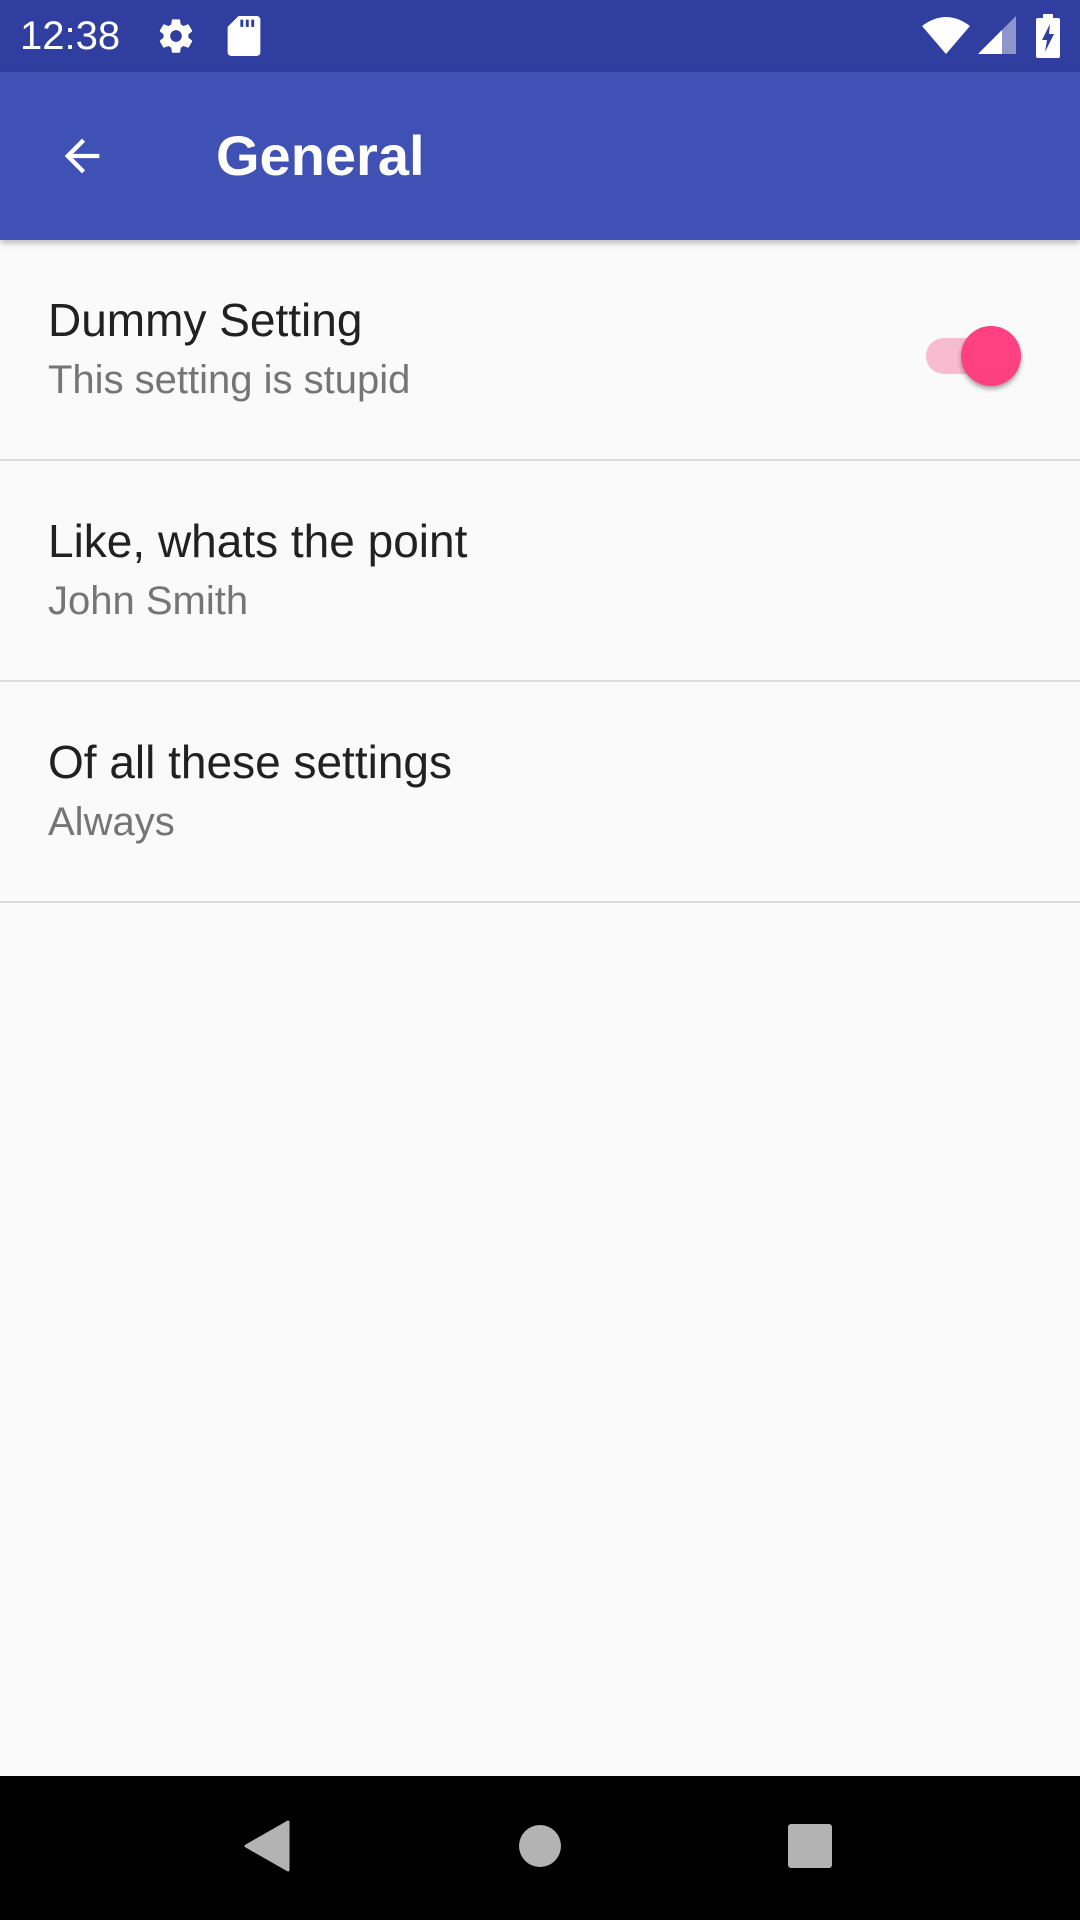 The height and width of the screenshot is (1920, 1080). What do you see at coordinates (997, 38) in the screenshot?
I see `cell-signal-icon` at bounding box center [997, 38].